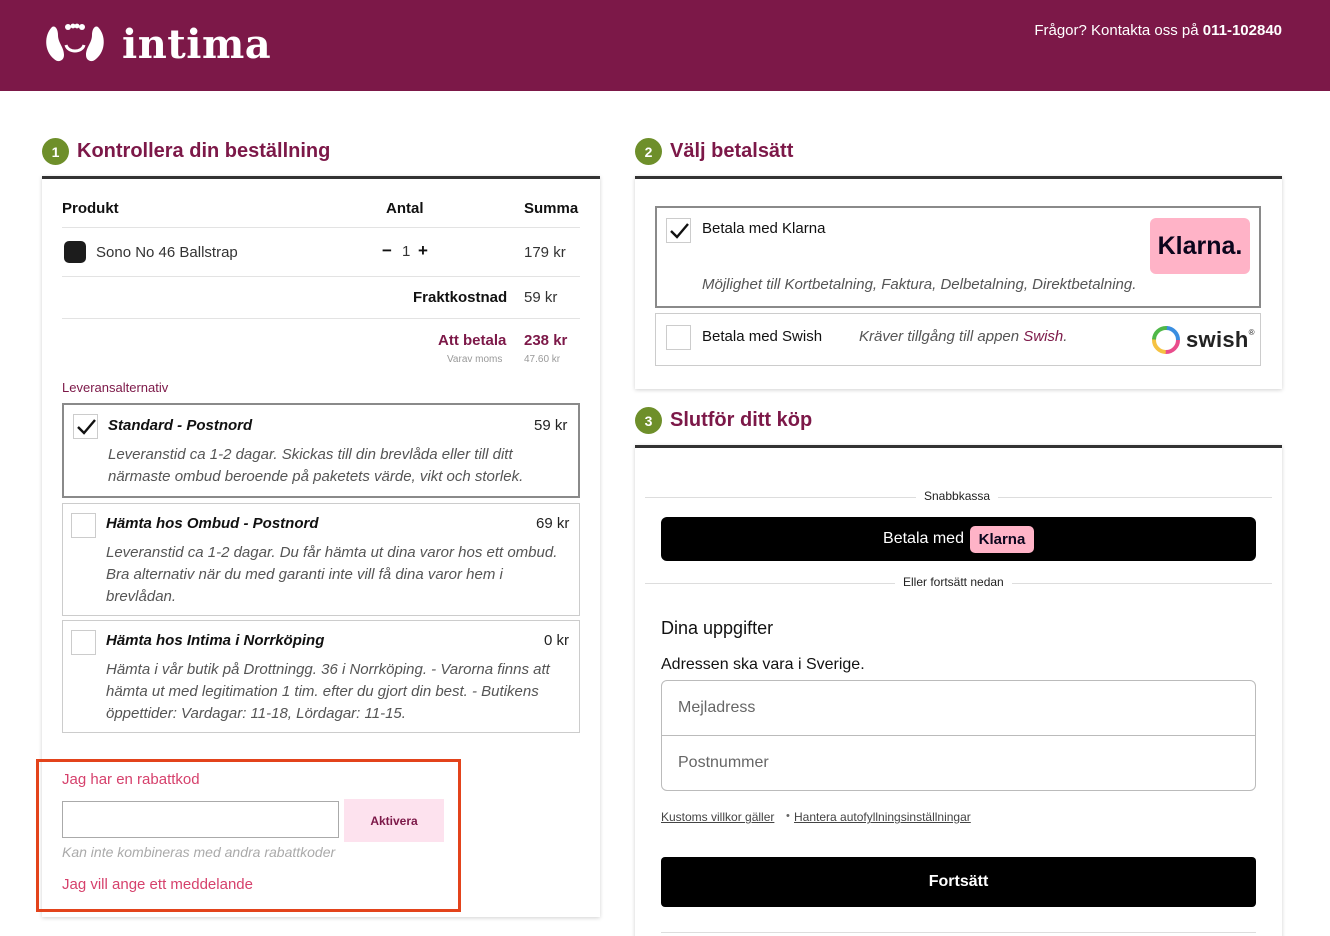  I want to click on col-header-product: Produkt, so click(90, 208).